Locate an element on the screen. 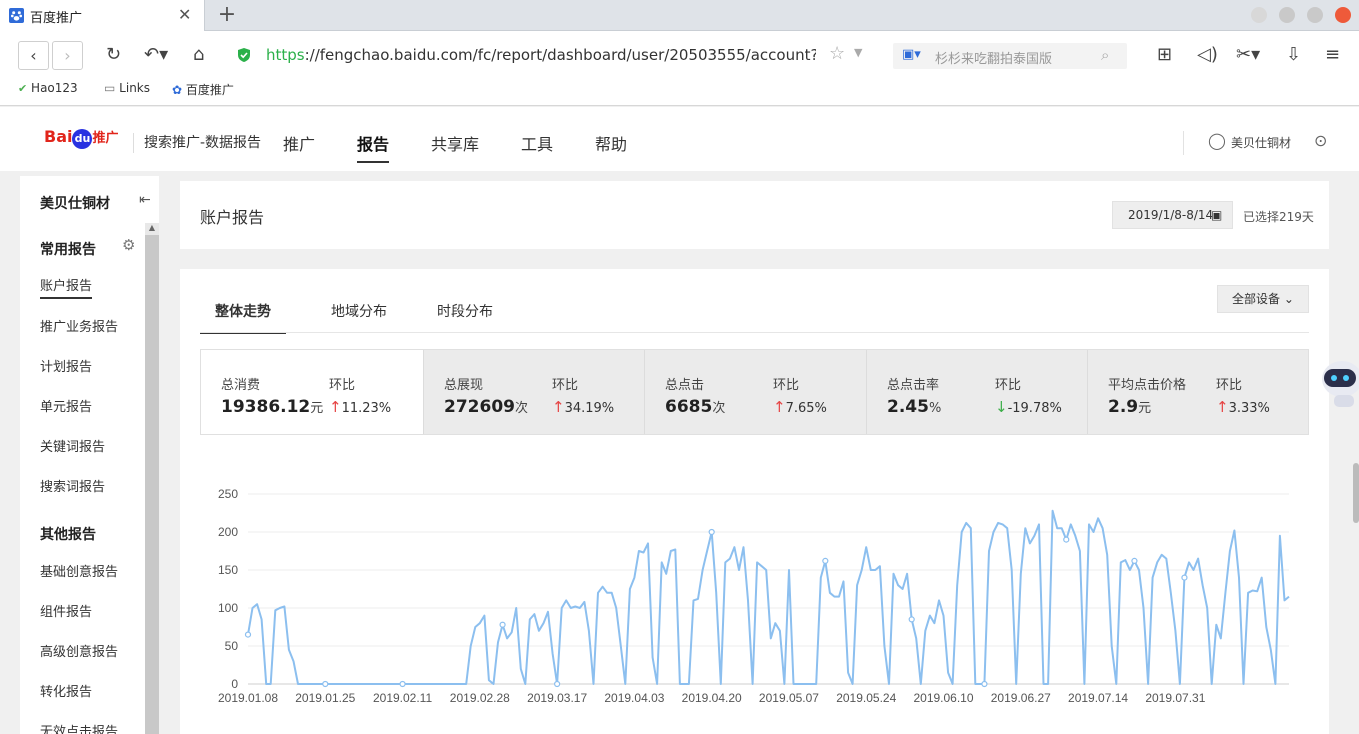 Image resolution: width=1359 pixels, height=734 pixels. metric-total-cost: 总消费 19386.12元 环比 ↑11.23% is located at coordinates (312, 392).